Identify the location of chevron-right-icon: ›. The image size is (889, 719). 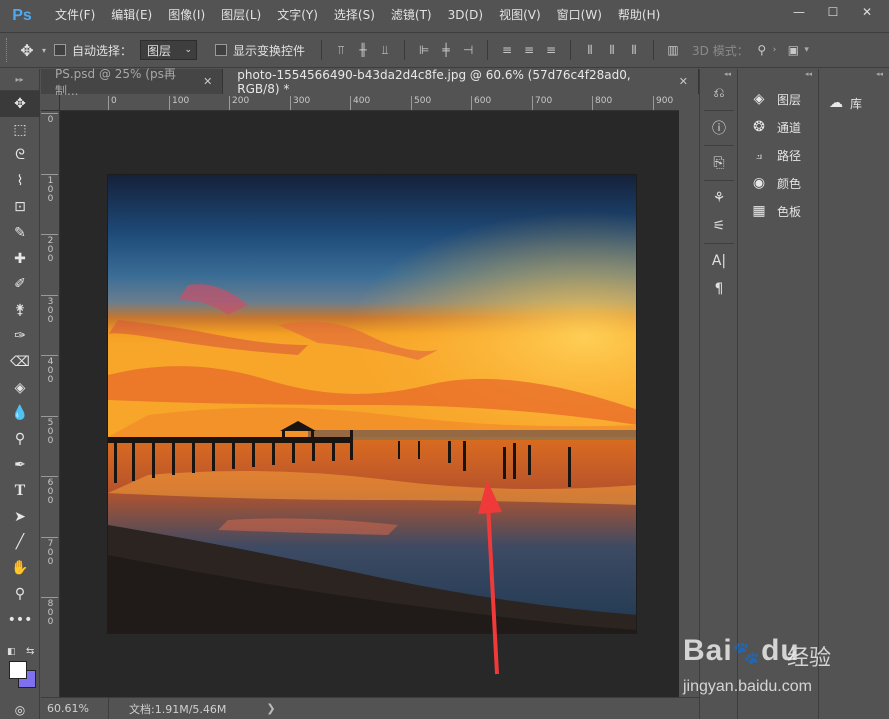
(775, 50).